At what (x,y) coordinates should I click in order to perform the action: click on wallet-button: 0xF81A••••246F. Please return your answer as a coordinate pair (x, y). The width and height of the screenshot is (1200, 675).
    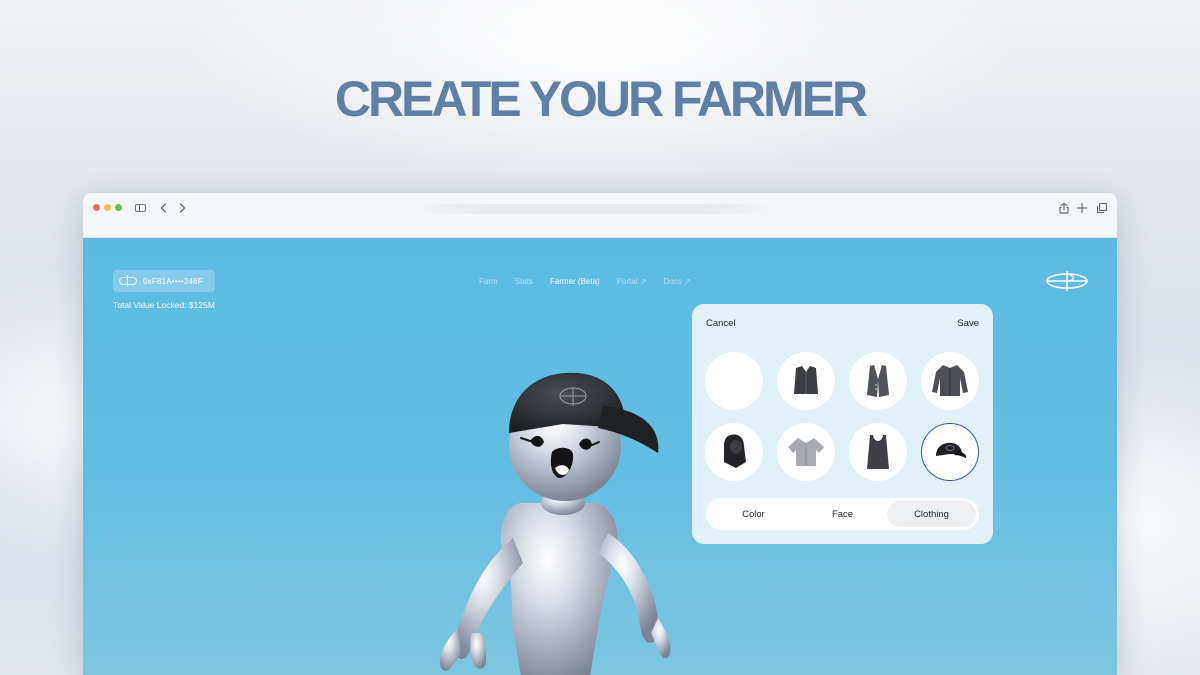
    Looking at the image, I should click on (164, 281).